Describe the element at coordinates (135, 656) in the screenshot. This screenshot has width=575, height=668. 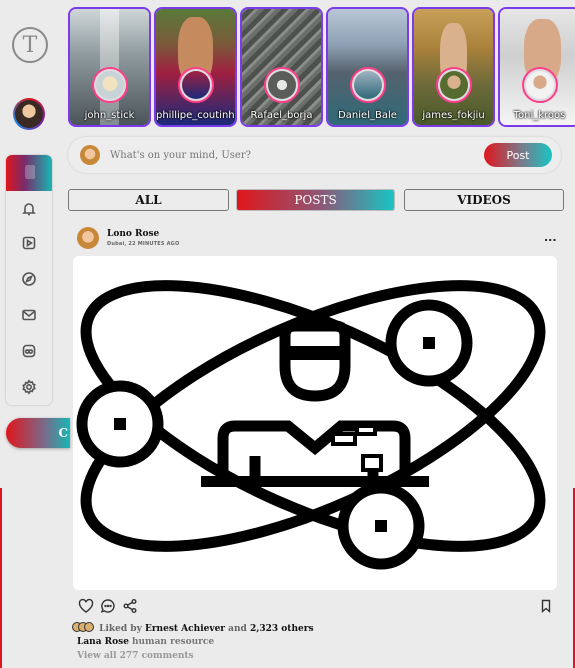
I see `view-comments-link: View all 277 comments` at that location.